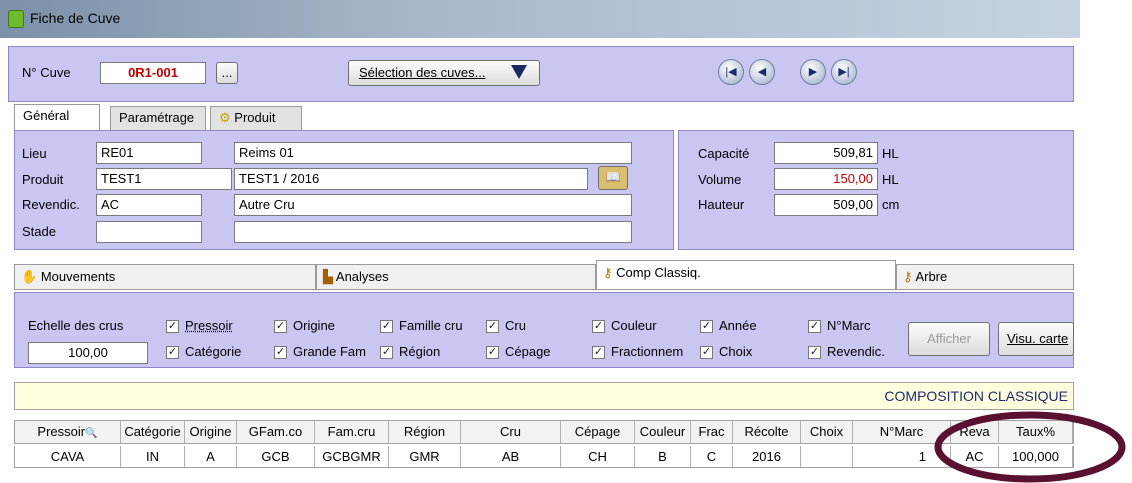  What do you see at coordinates (164, 179) in the screenshot?
I see `produit-code-field: TEST1` at bounding box center [164, 179].